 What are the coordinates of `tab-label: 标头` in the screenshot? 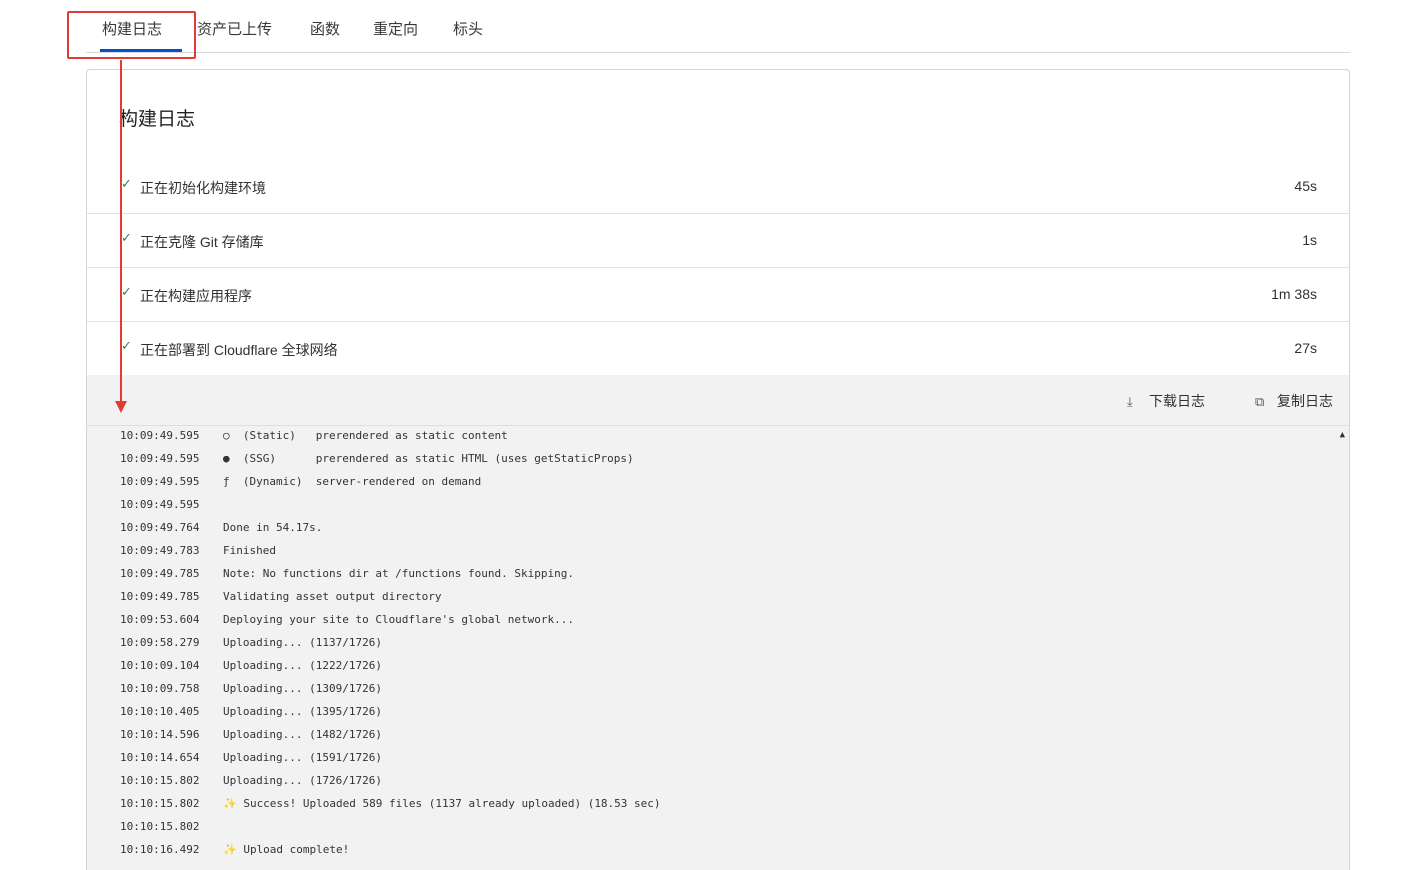 It's located at (468, 29).